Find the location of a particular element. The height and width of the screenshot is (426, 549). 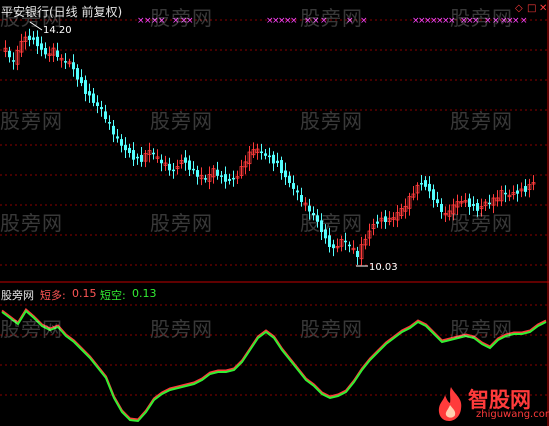

diamond-icon: ◇ is located at coordinates (519, 8).